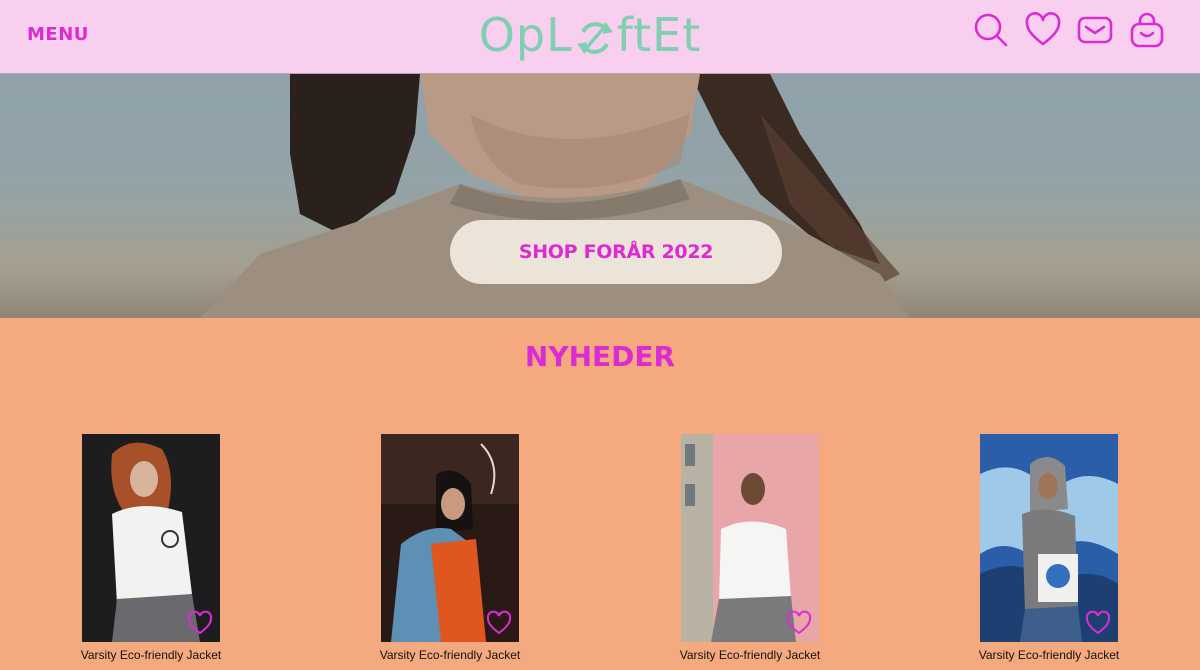 Image resolution: width=1200 pixels, height=670 pixels. What do you see at coordinates (991, 30) in the screenshot?
I see `search-icon` at bounding box center [991, 30].